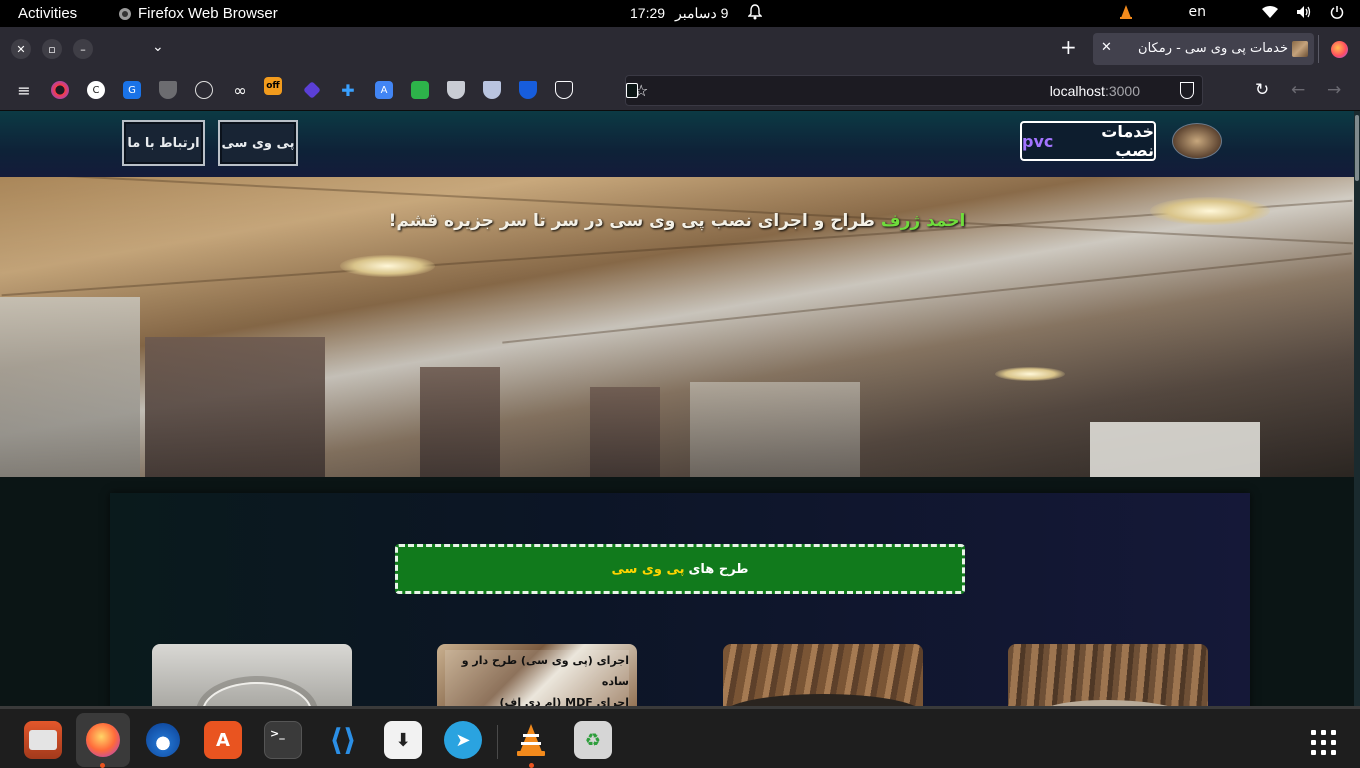 This screenshot has width=1360, height=768. What do you see at coordinates (632, 90) in the screenshot?
I see `page-info-icon` at bounding box center [632, 90].